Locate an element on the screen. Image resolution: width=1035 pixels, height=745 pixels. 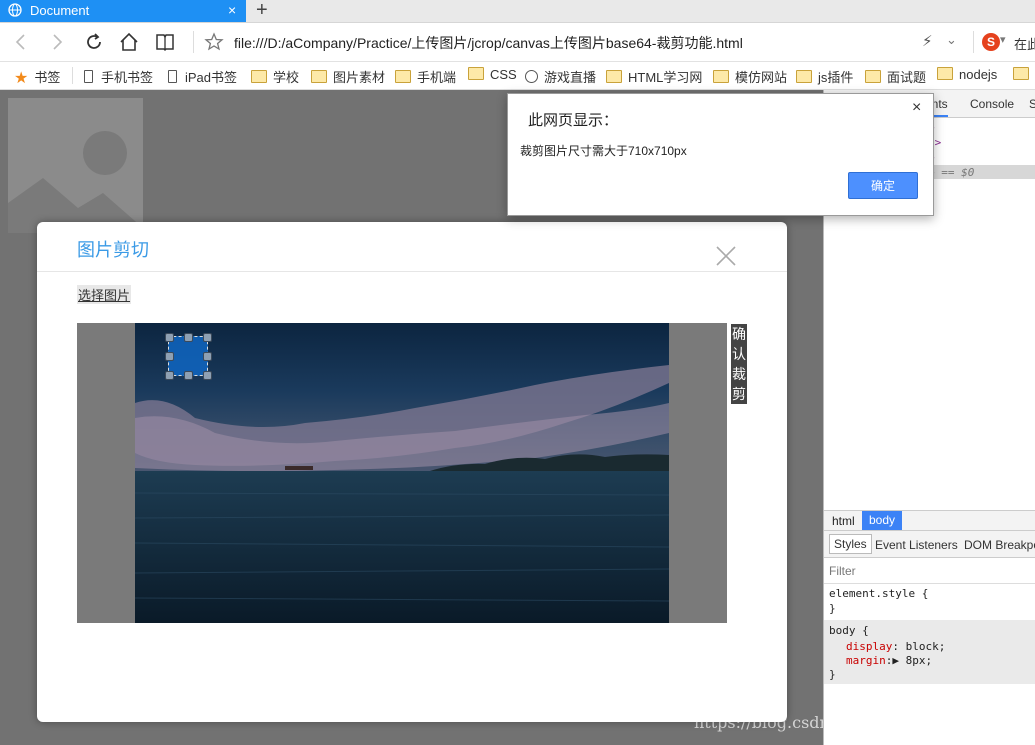
crop-handle-se is located at coordinates (207, 375).